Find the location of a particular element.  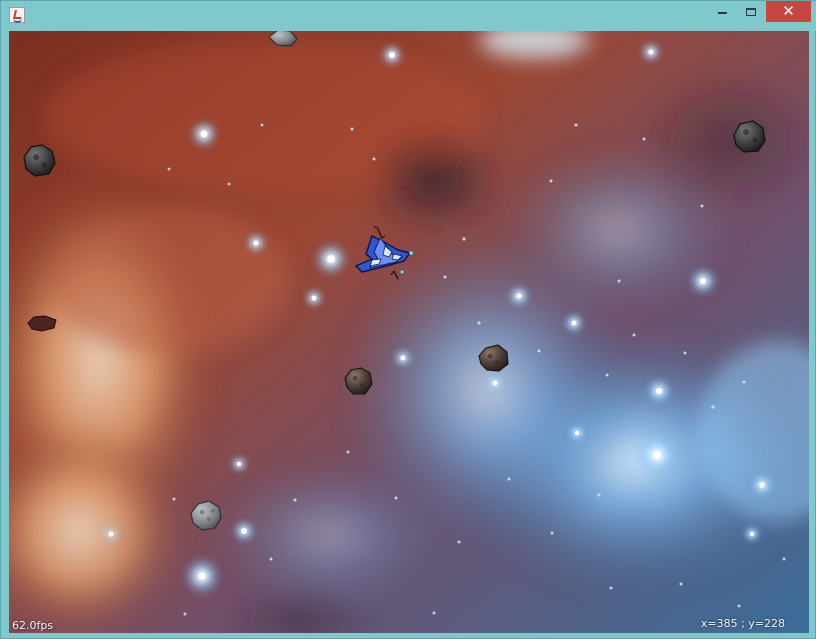

minimize-icon is located at coordinates (722, 12).